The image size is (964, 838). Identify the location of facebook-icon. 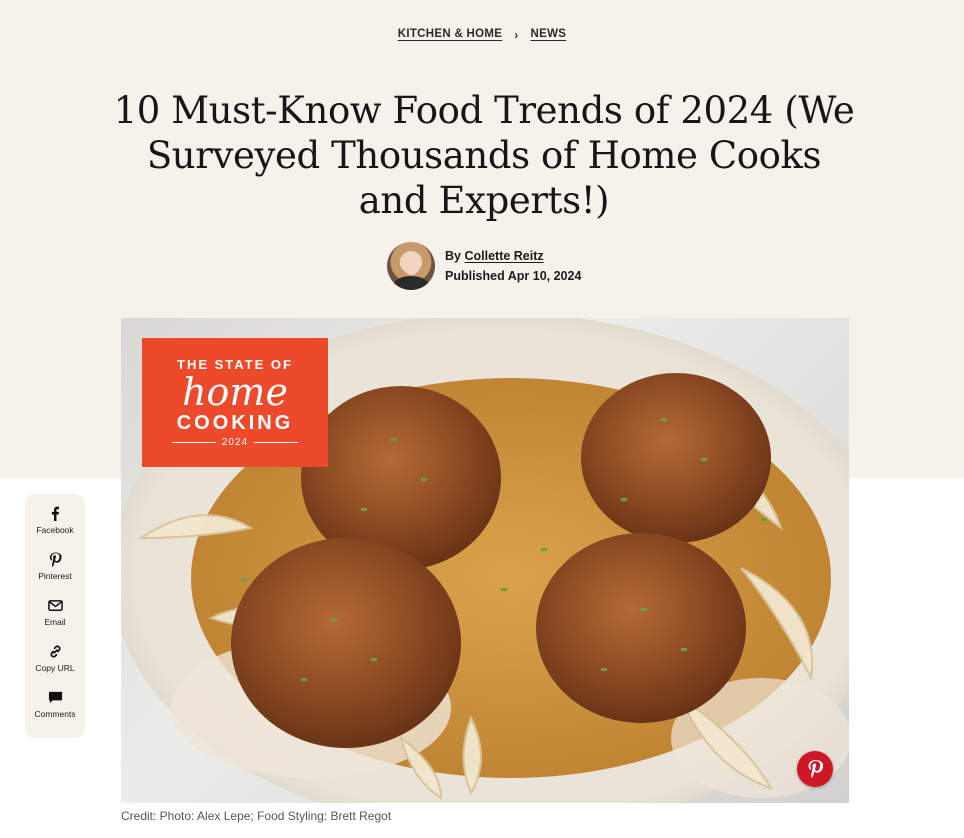
(55, 513).